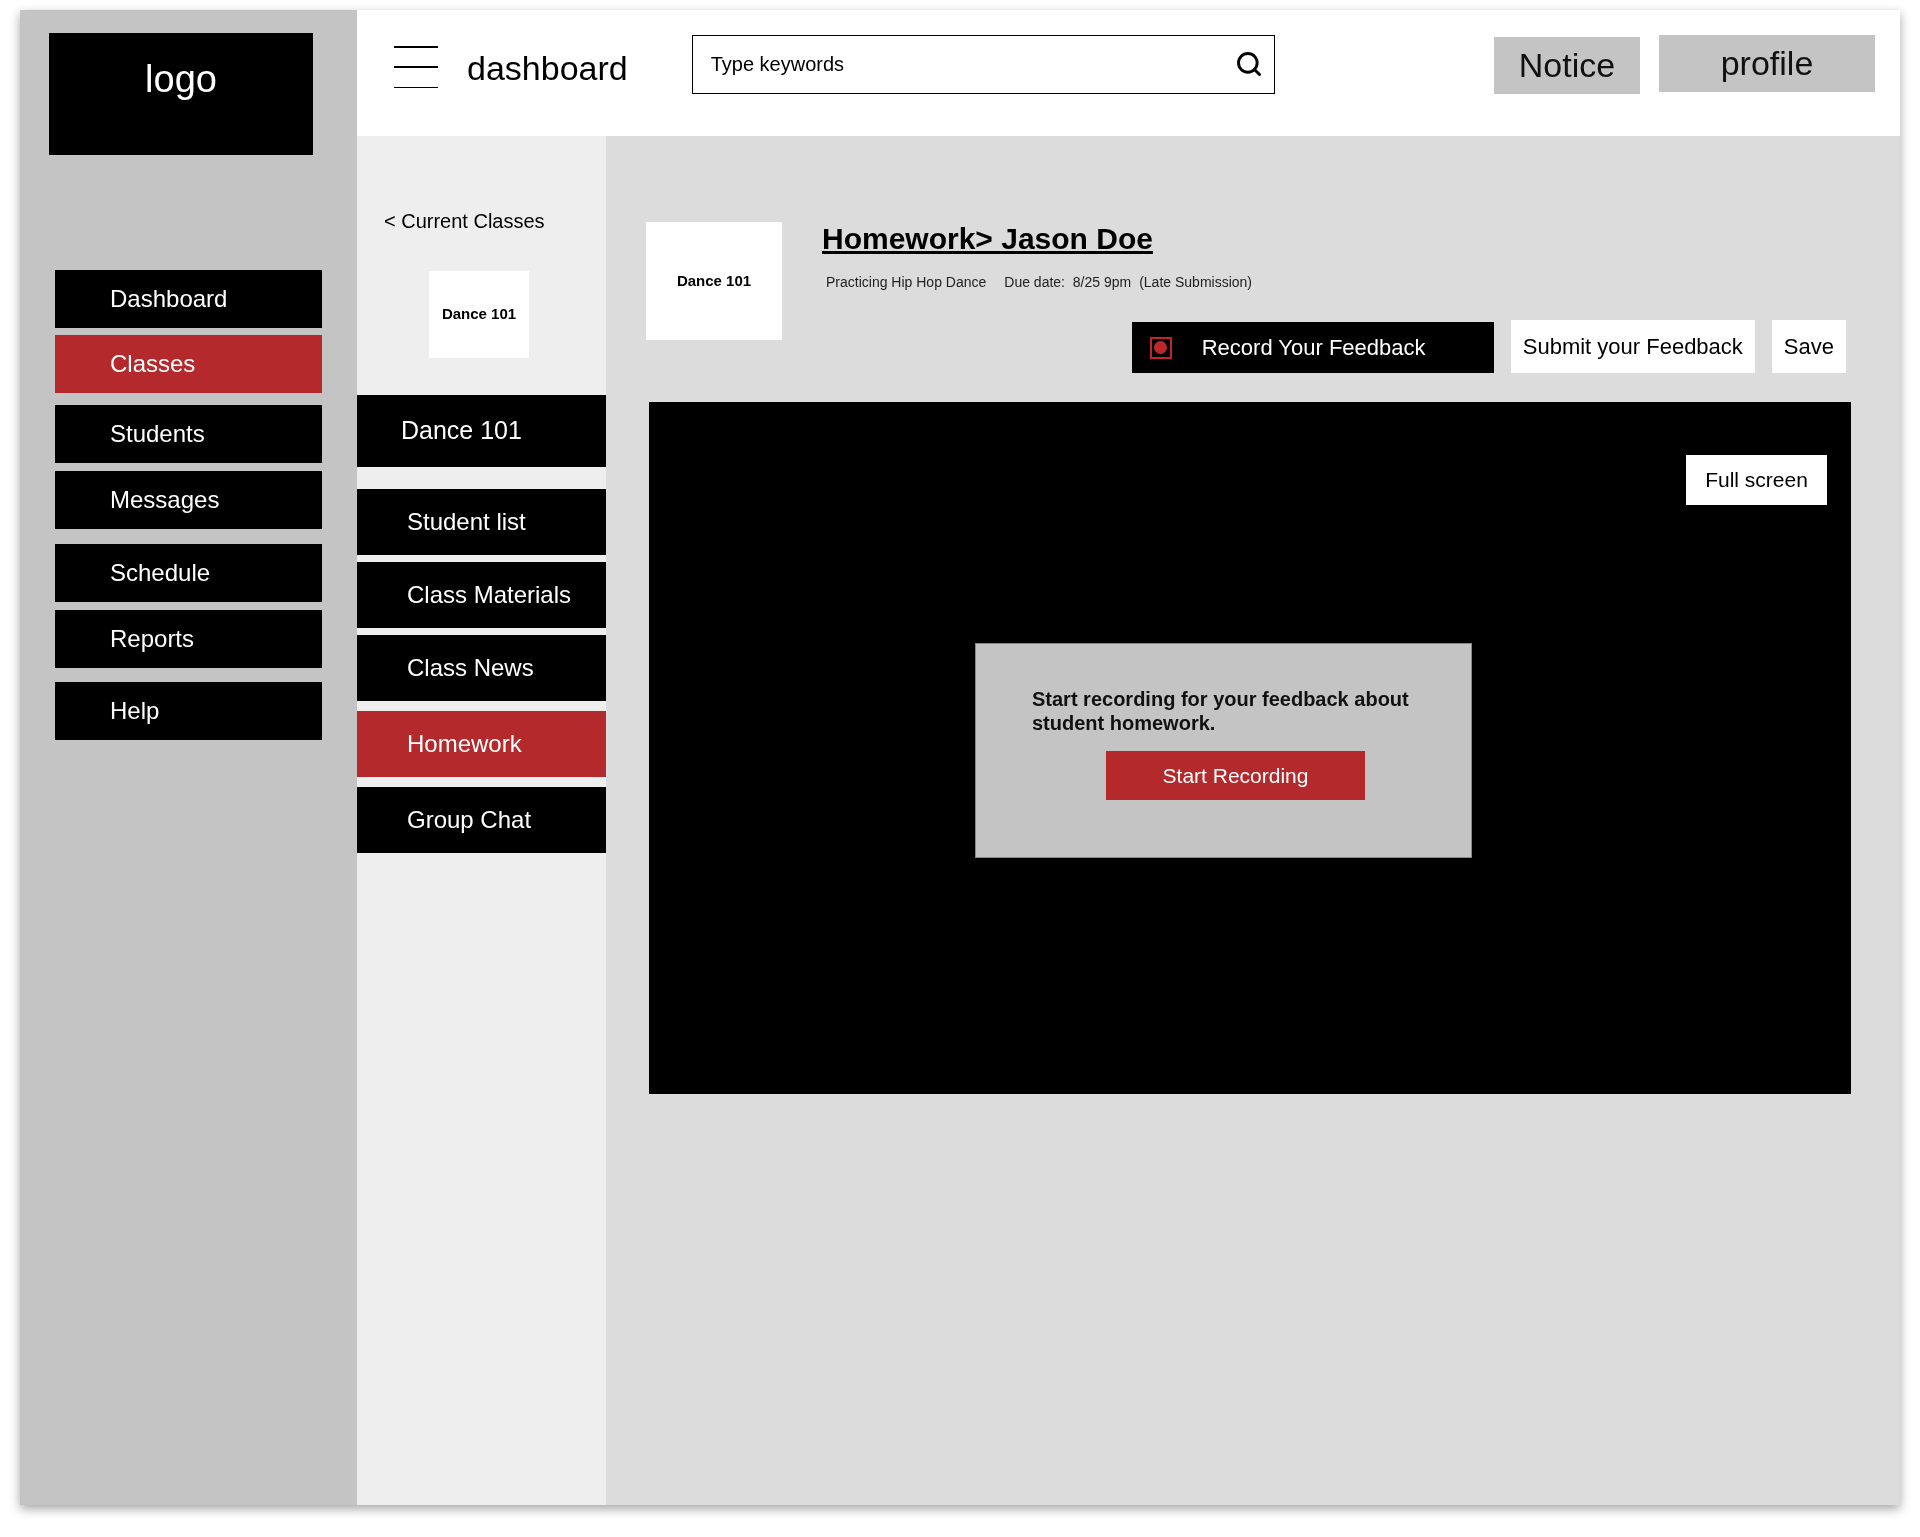 The image size is (1920, 1537). I want to click on record-feedback-button: Record Your Feedback, so click(1312, 347).